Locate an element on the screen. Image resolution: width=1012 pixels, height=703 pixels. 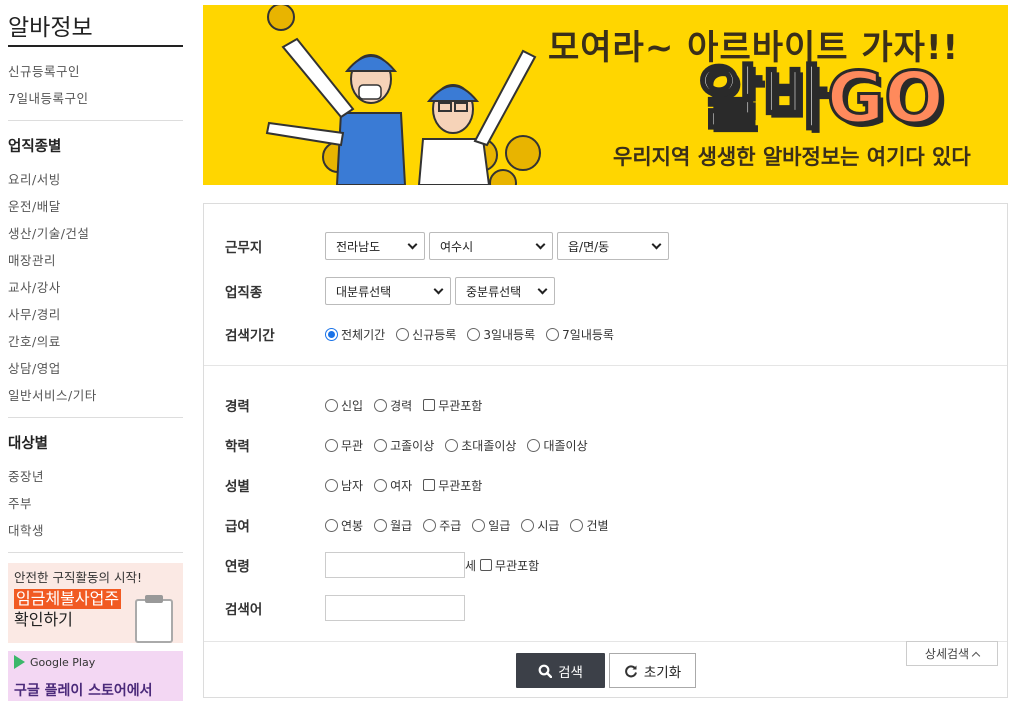
pay-option-label: 월급 is located at coordinates (401, 525).